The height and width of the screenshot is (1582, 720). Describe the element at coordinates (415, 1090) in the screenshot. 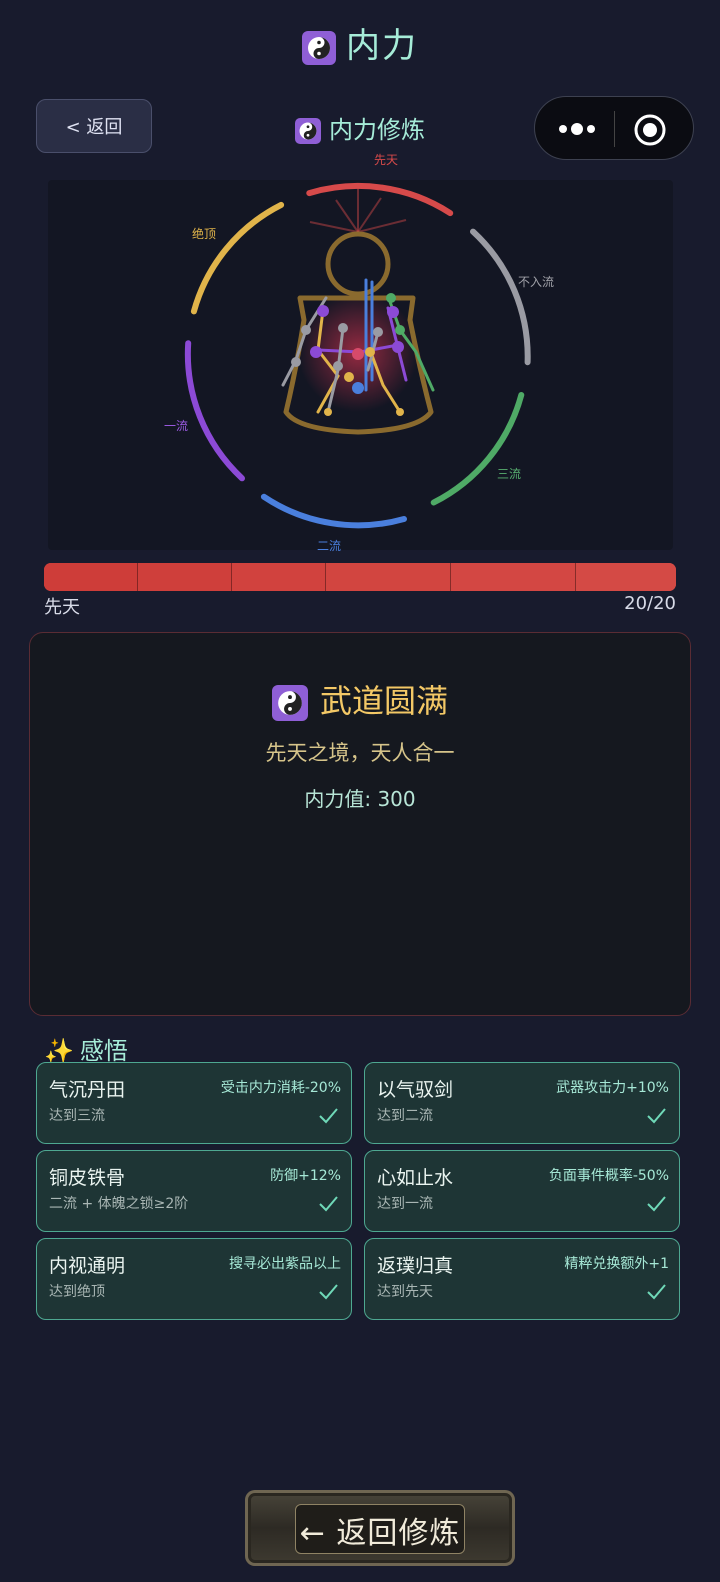

I see `insight-name: 以气驭剑` at that location.